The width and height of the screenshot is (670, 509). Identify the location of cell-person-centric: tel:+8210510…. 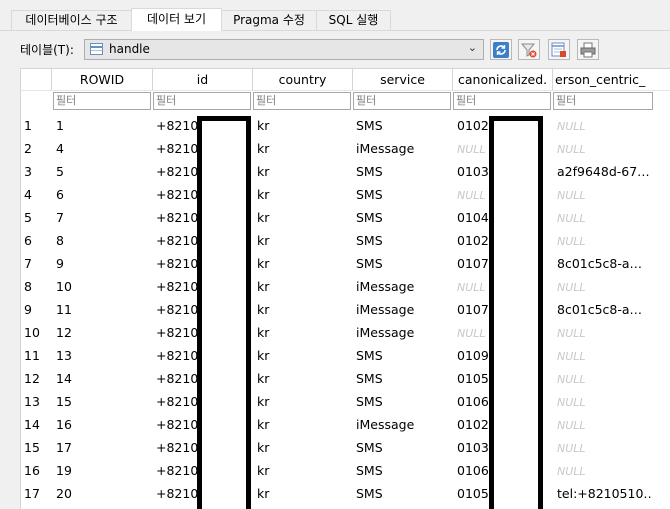
(605, 493).